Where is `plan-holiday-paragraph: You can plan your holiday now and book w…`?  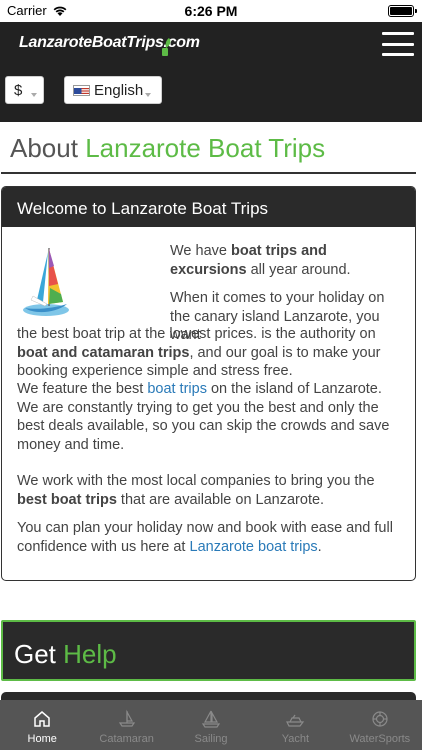 plan-holiday-paragraph: You can plan your holiday now and book w… is located at coordinates (205, 537).